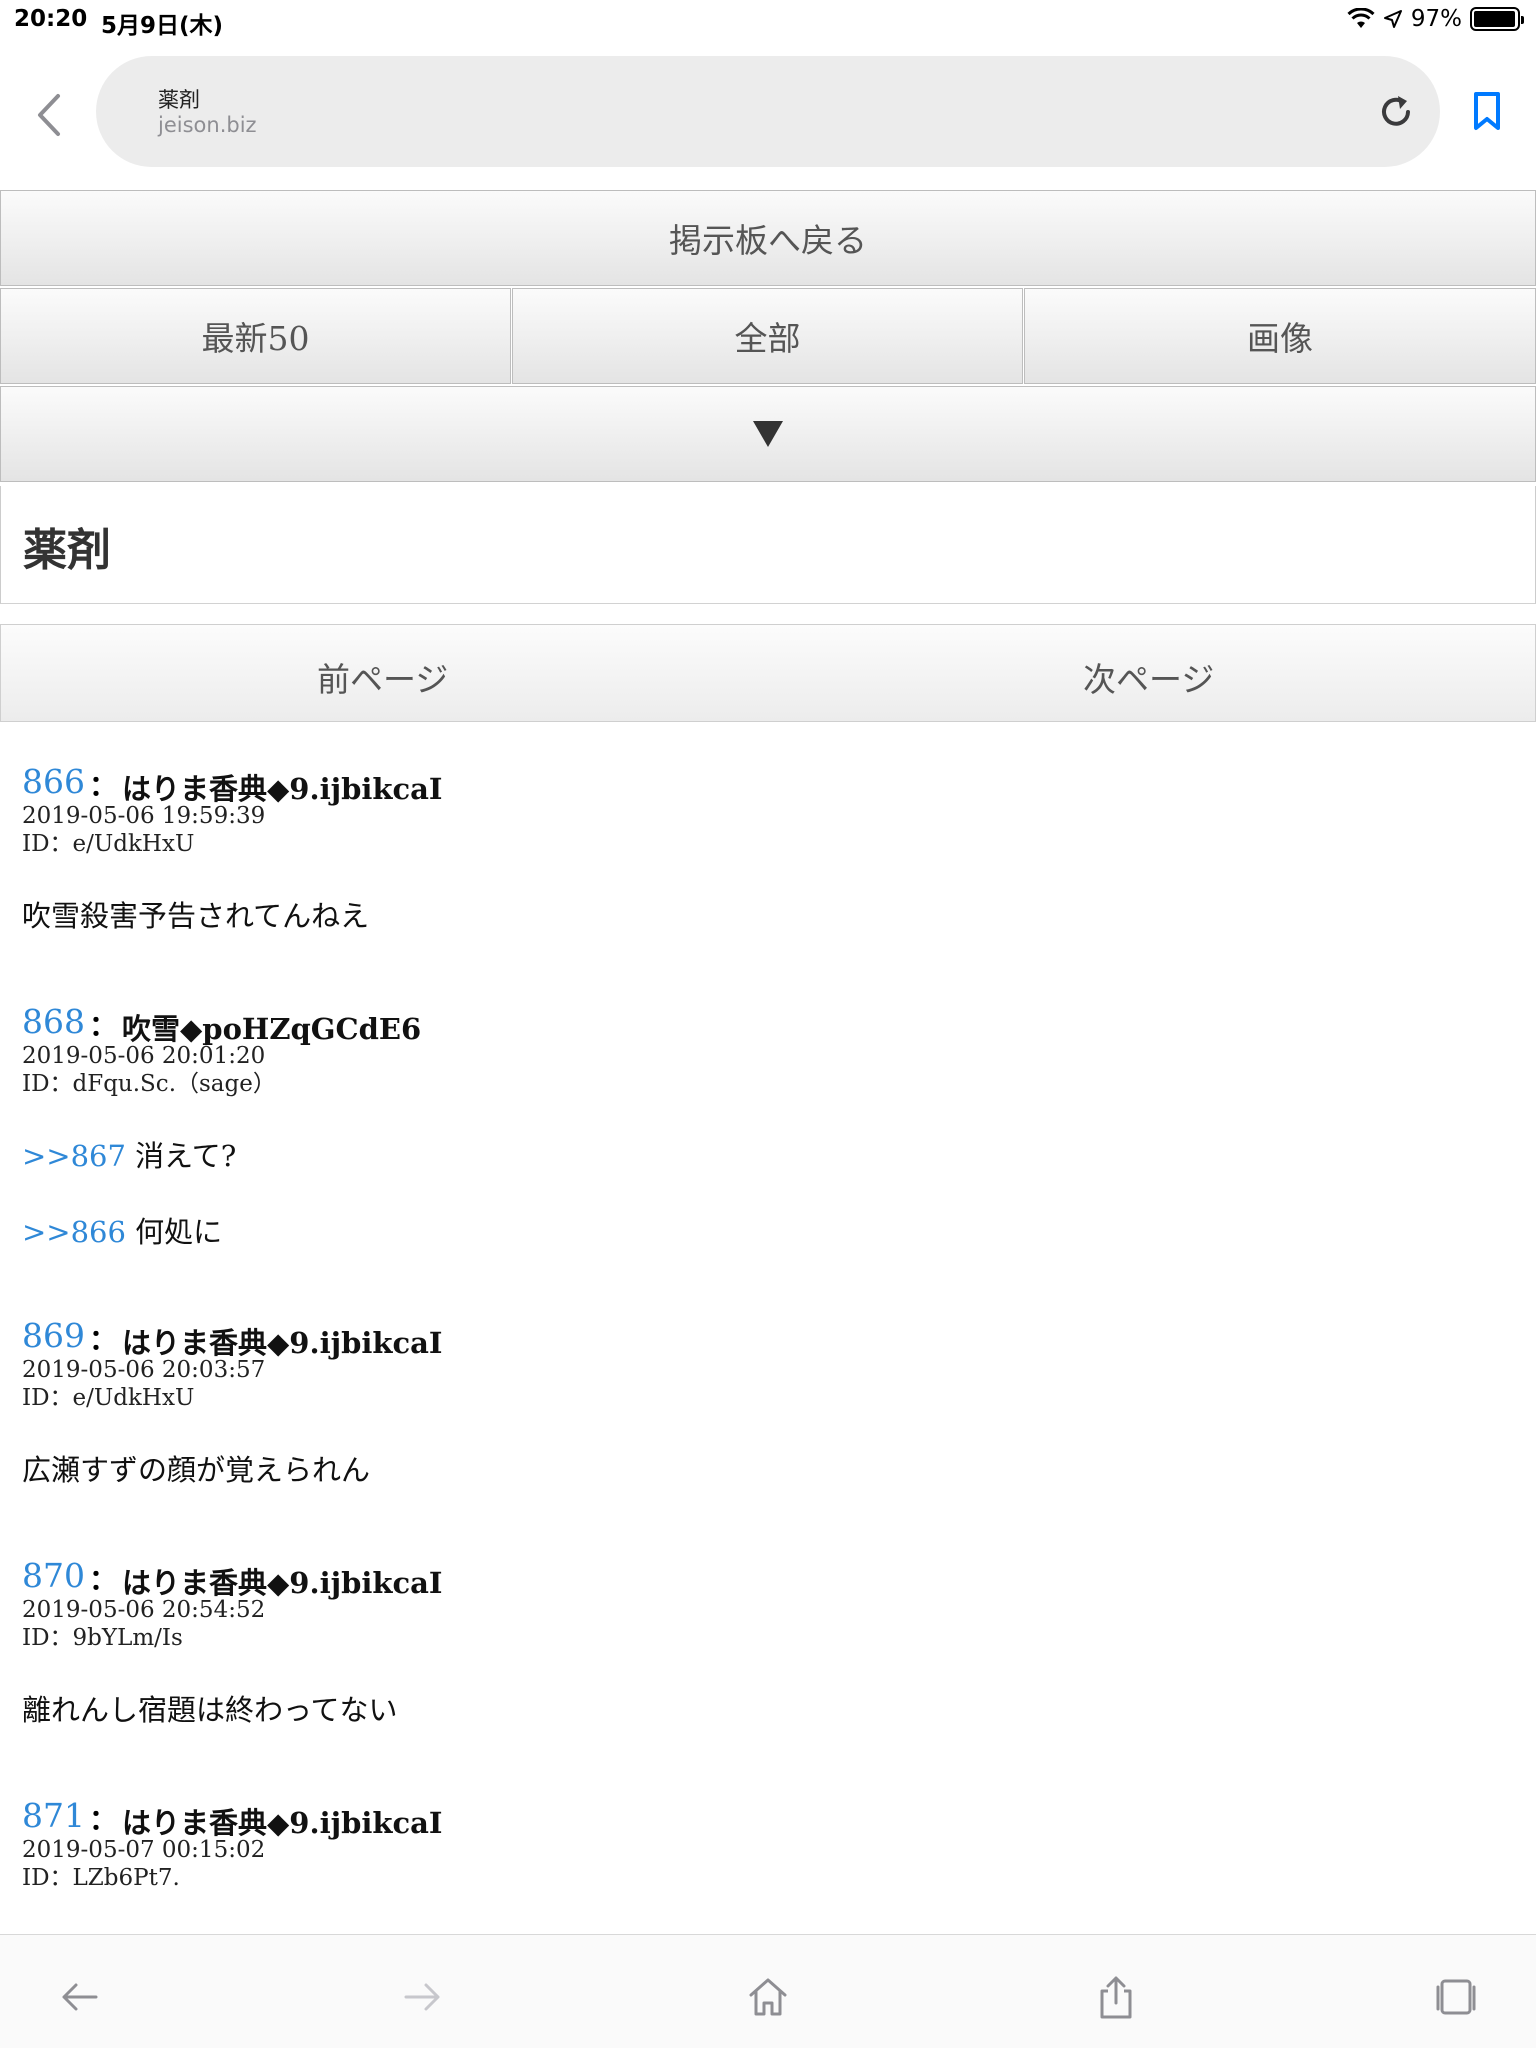 This screenshot has height=2048, width=1536. I want to click on browser-address-bar: 薬剤 jeison.biz, so click(768, 115).